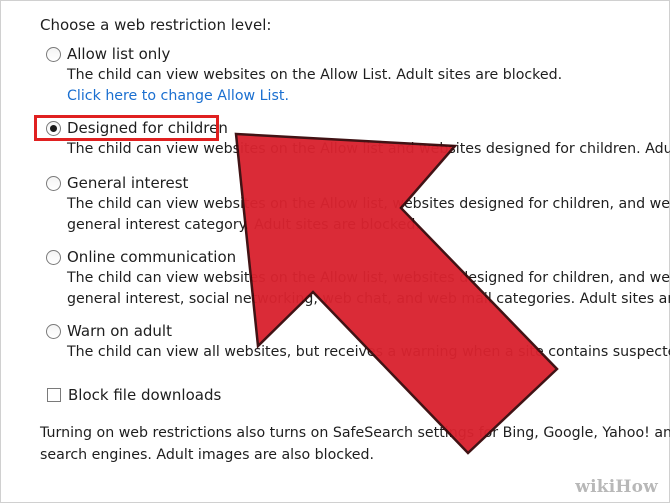 The image size is (670, 503). Describe the element at coordinates (144, 395) in the screenshot. I see `checkbox-label: Block file downloads` at that location.